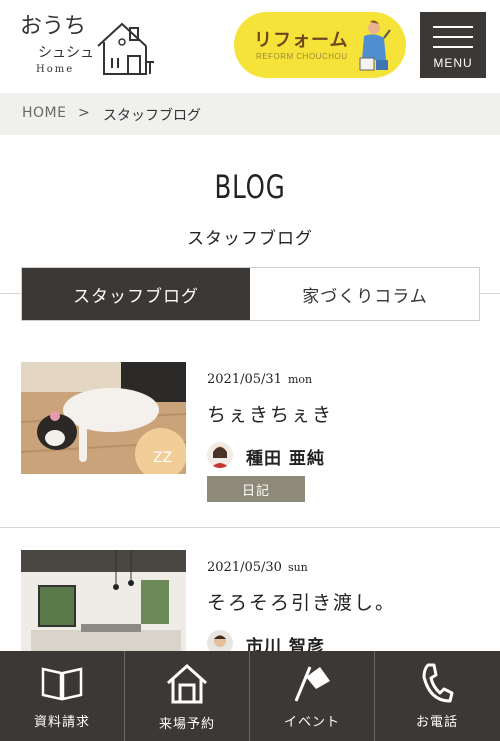 This screenshot has width=500, height=741. I want to click on nav-item-brochure: 資料請求, so click(62, 696).